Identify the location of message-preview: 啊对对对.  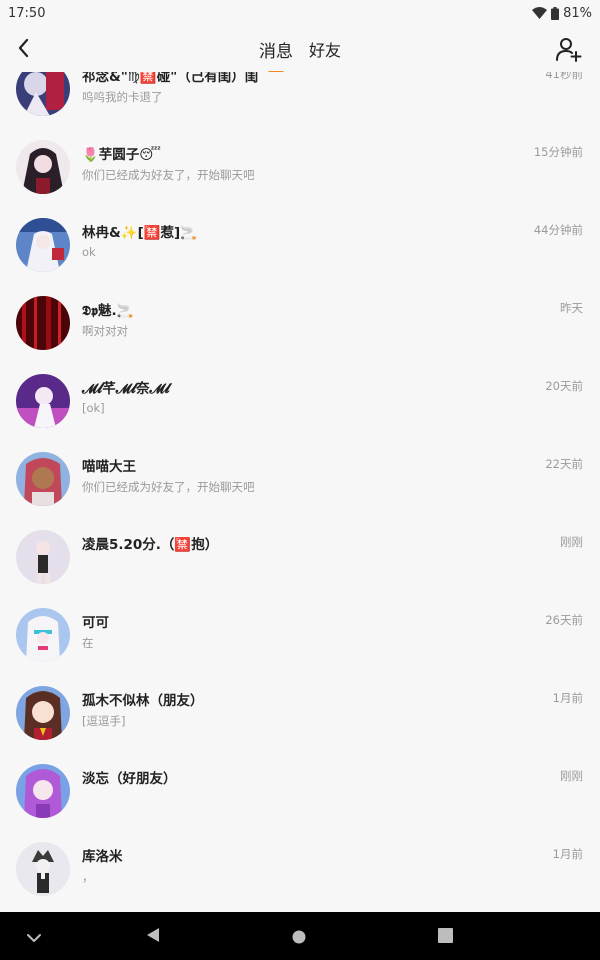
(105, 331).